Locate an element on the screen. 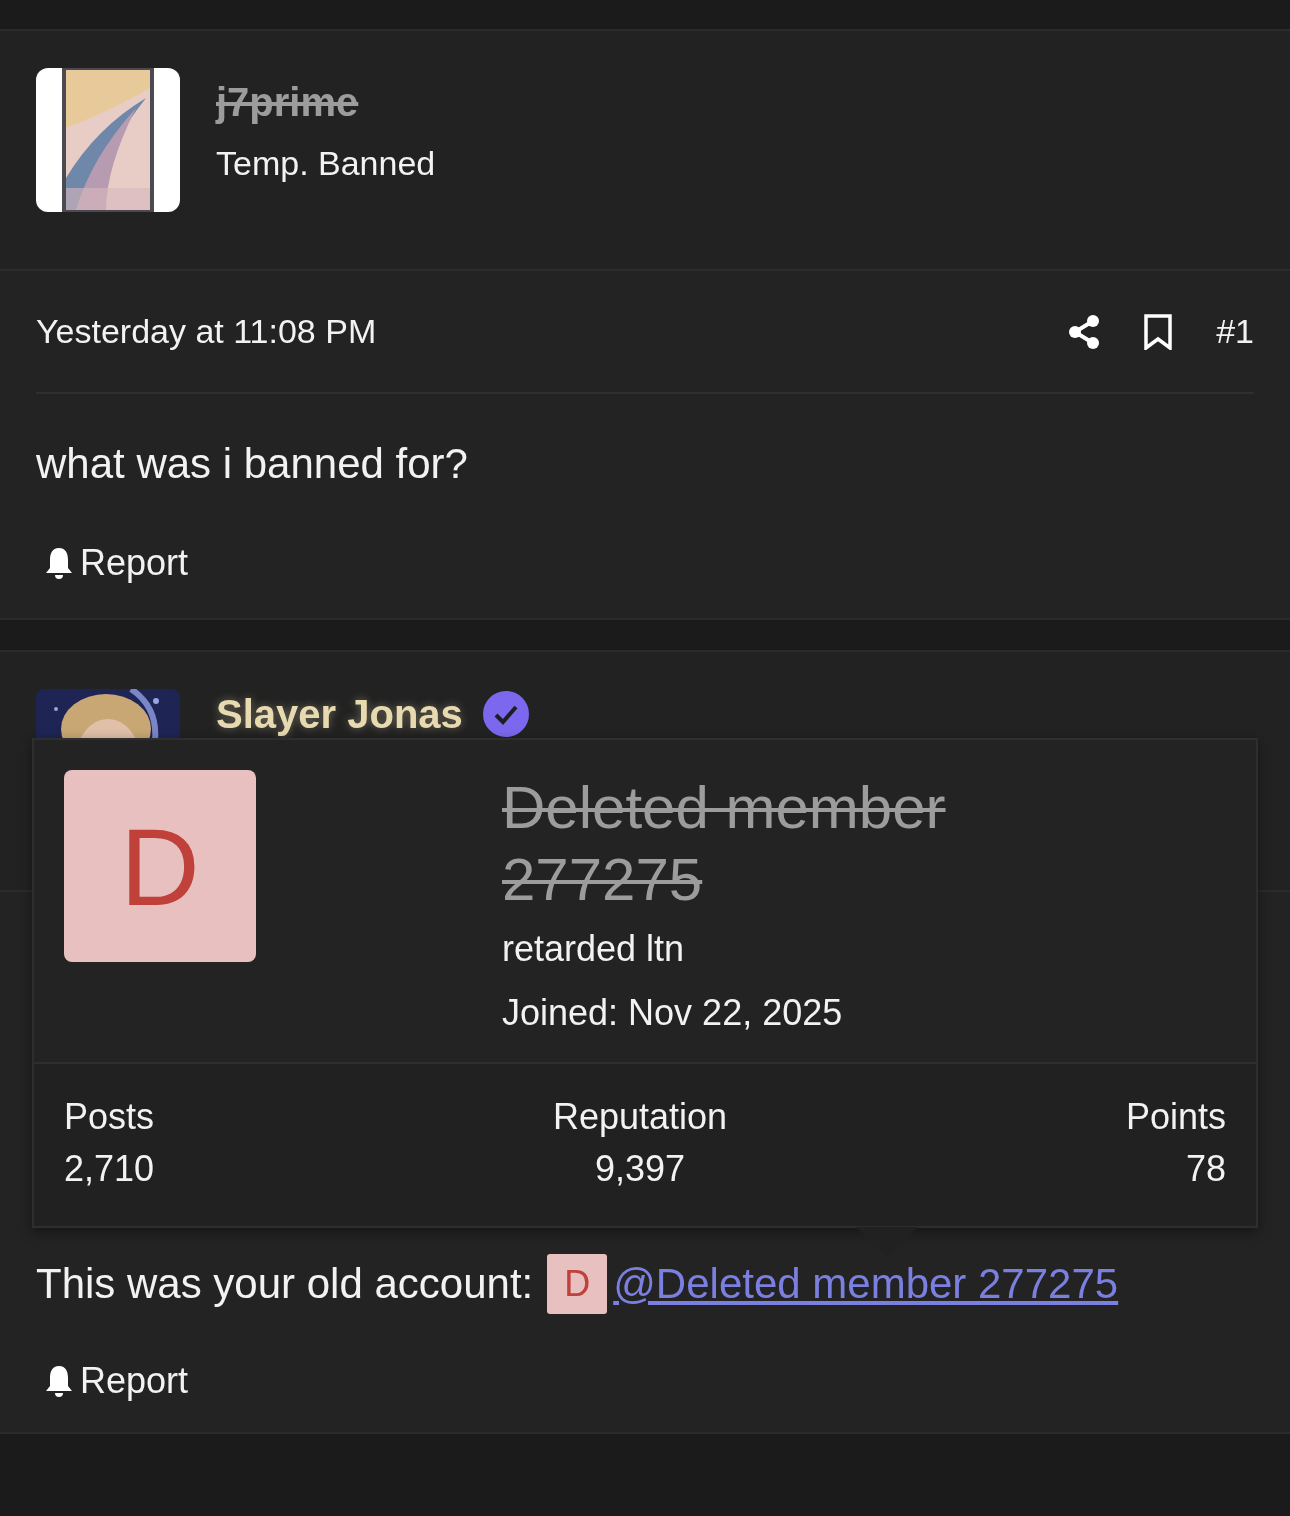  post-text: This was your old account: is located at coordinates (285, 1284).